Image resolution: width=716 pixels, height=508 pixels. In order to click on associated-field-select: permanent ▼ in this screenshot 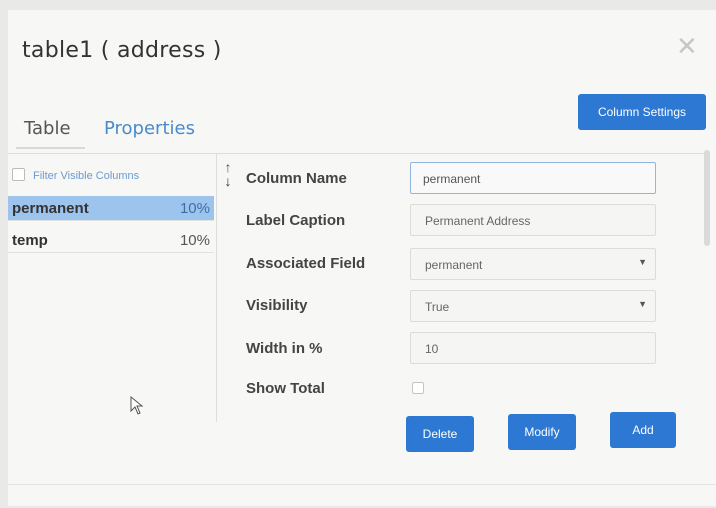, I will do `click(533, 264)`.